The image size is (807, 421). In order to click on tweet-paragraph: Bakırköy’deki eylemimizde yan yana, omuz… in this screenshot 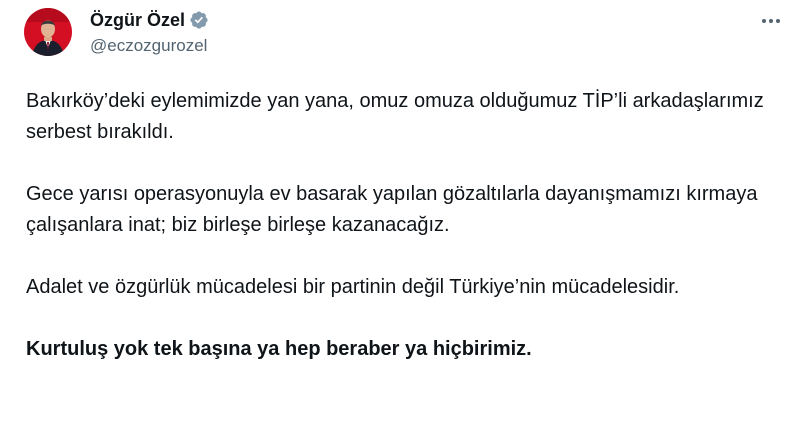, I will do `click(395, 116)`.